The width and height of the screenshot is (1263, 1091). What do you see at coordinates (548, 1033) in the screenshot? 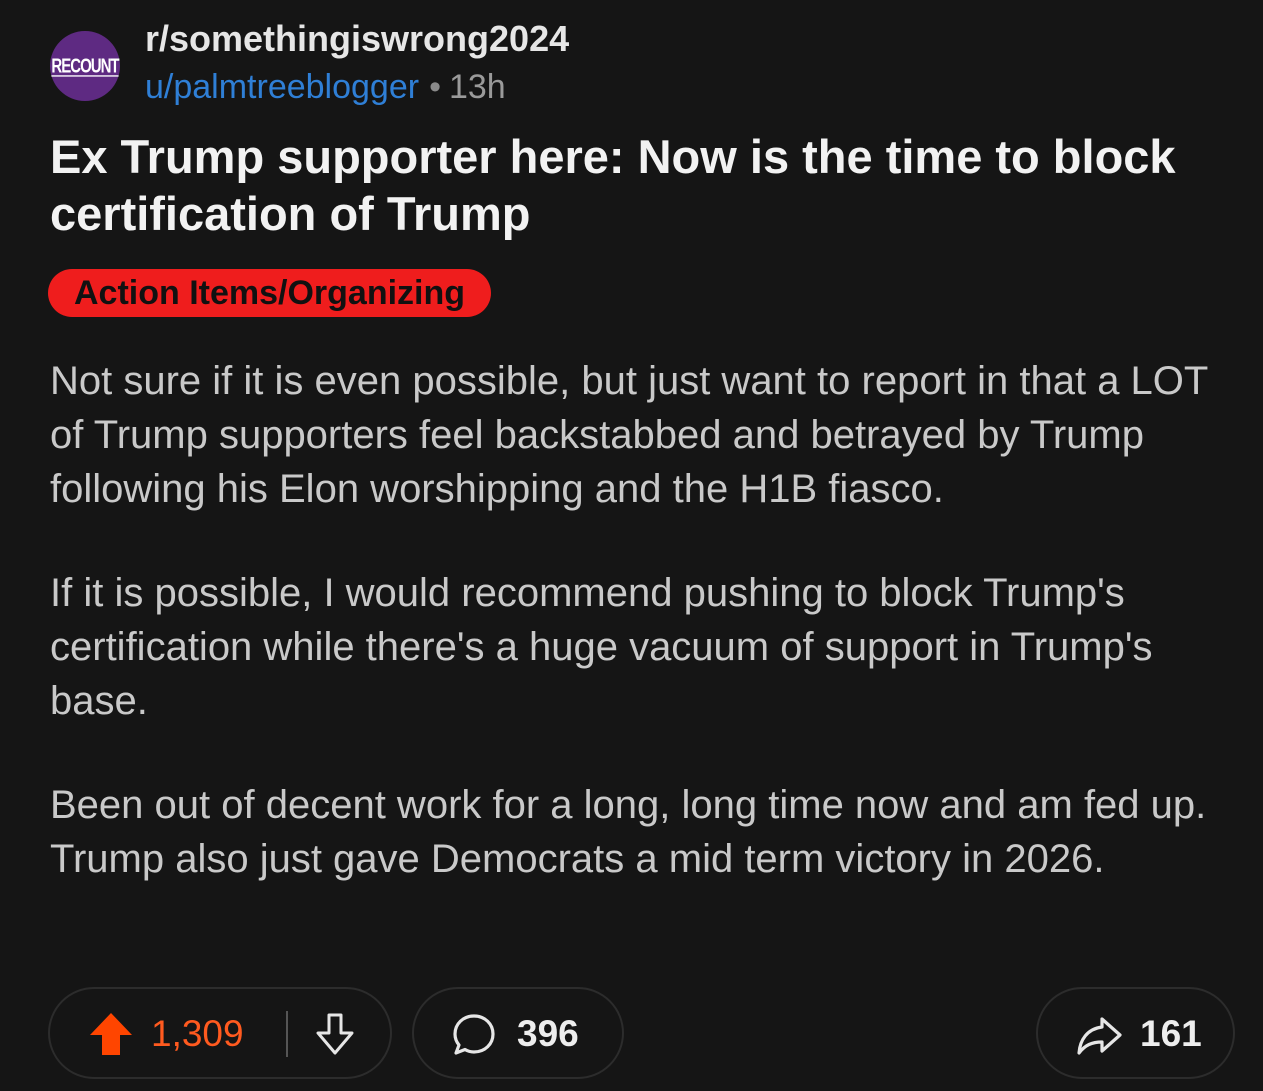
I see `comment-count: 396` at bounding box center [548, 1033].